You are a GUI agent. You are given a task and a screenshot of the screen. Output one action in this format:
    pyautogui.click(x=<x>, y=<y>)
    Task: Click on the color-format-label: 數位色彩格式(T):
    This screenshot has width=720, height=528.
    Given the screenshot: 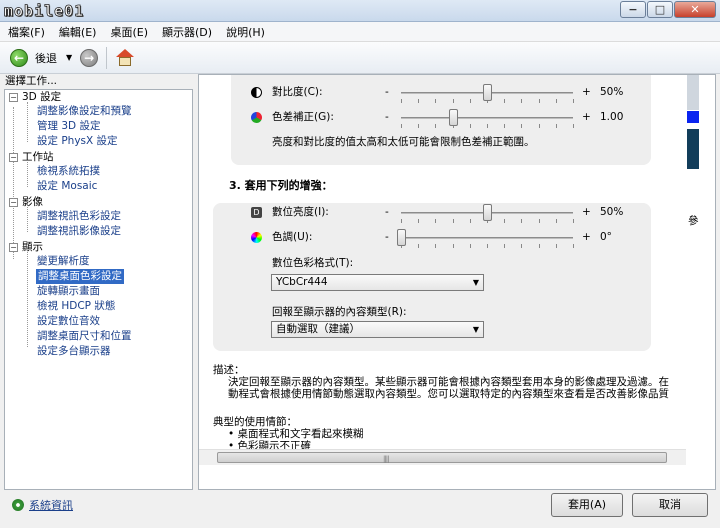 What is the action you would take?
    pyautogui.click(x=313, y=263)
    